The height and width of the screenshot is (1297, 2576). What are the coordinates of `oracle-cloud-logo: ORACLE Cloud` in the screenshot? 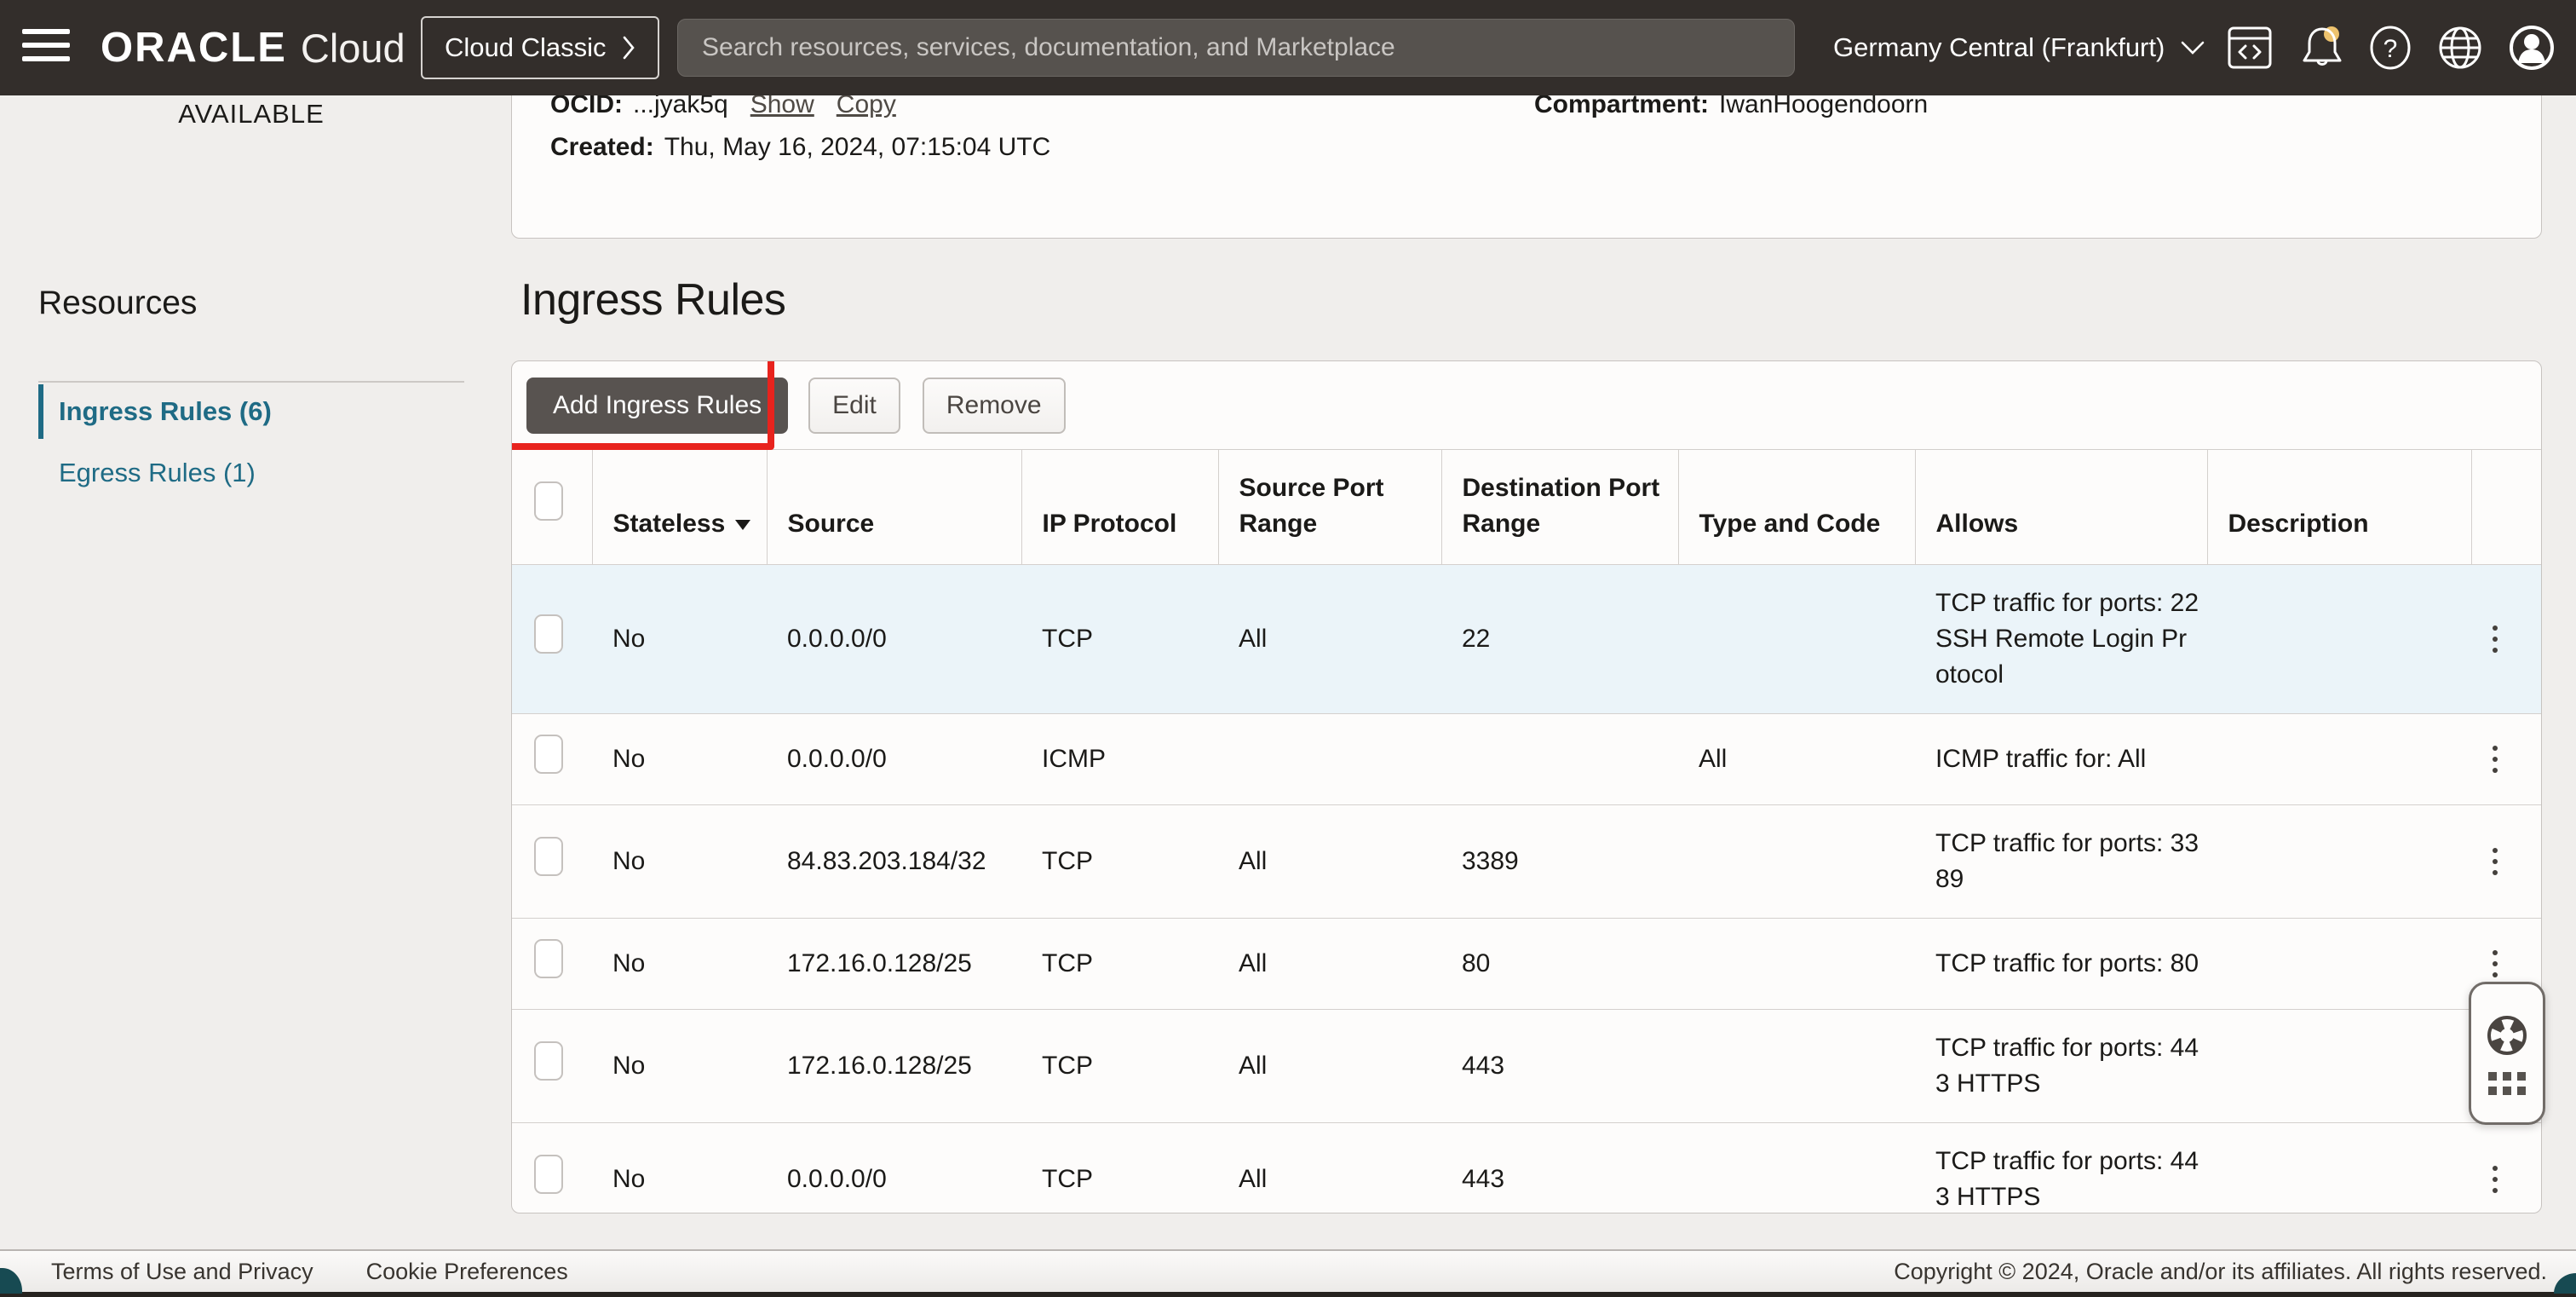 It's located at (253, 47).